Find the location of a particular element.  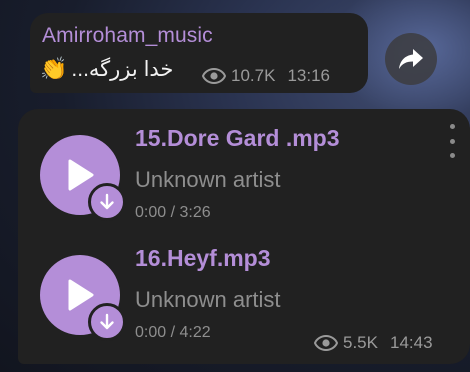

share-arrow-icon is located at coordinates (411, 59).